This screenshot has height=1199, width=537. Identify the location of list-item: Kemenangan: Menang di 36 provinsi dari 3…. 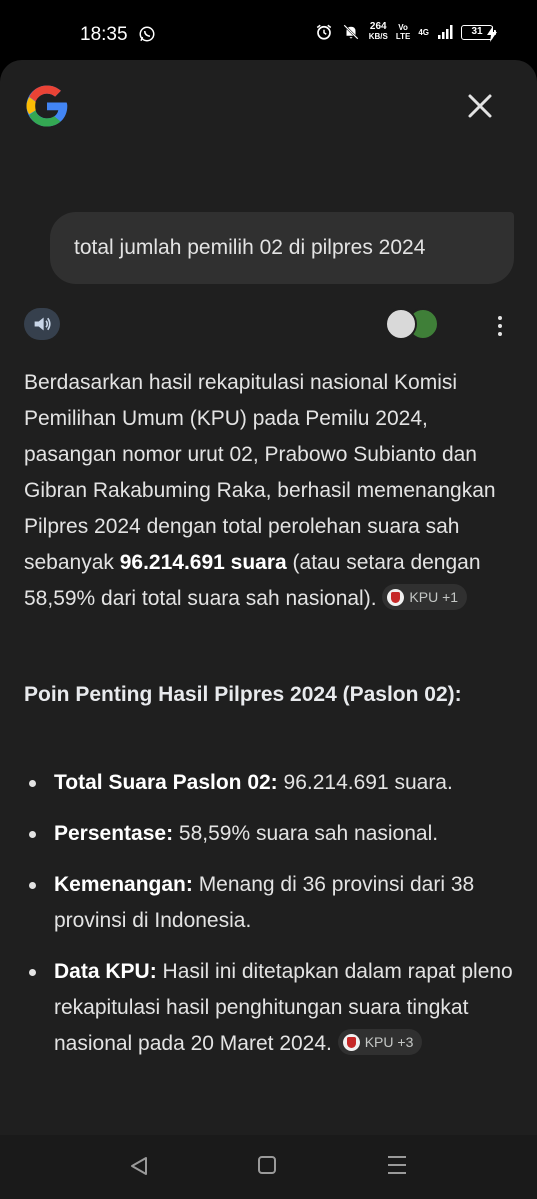
(271, 903).